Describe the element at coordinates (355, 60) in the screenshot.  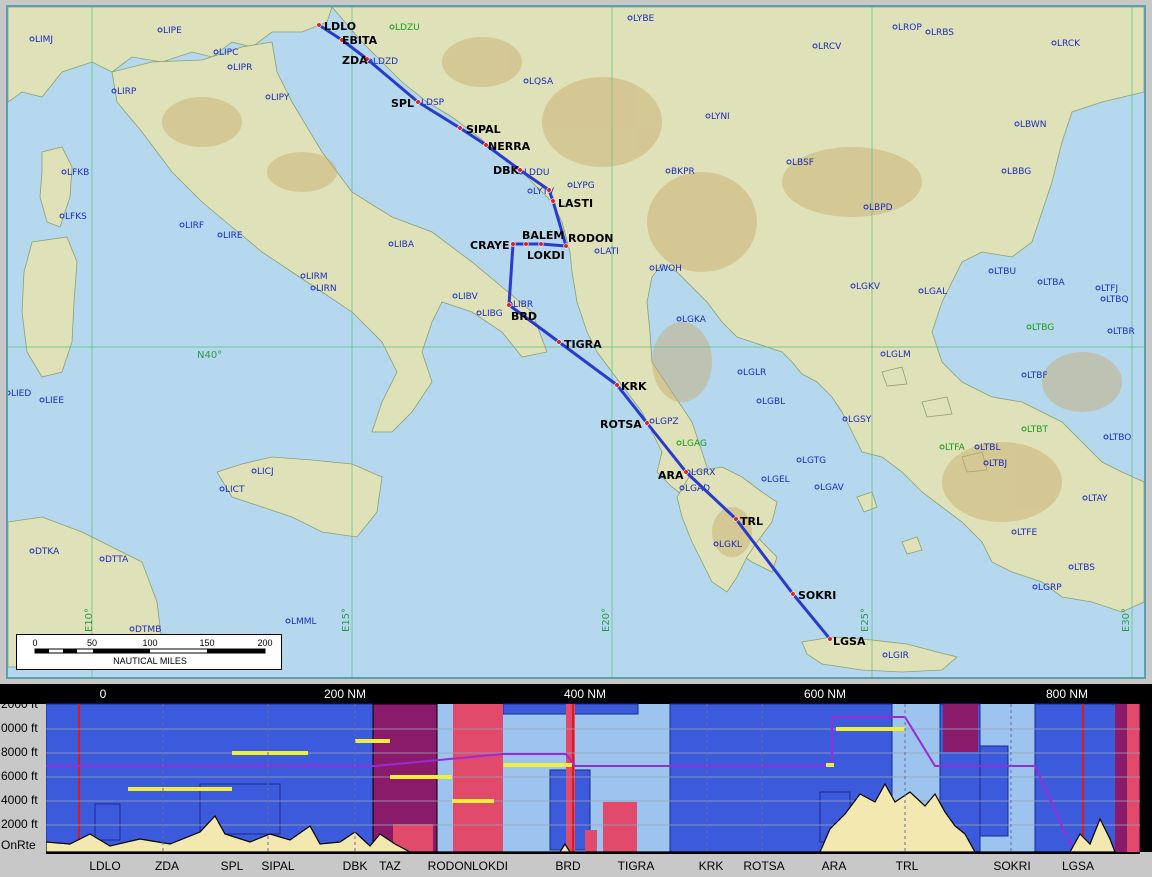
I see `waypoint-label-zda: ZDA` at that location.